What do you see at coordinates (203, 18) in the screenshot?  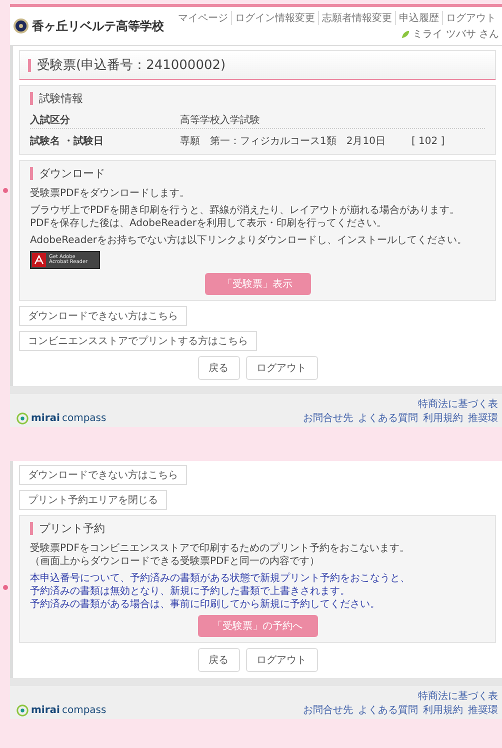 I see `nav-link: マイページ` at bounding box center [203, 18].